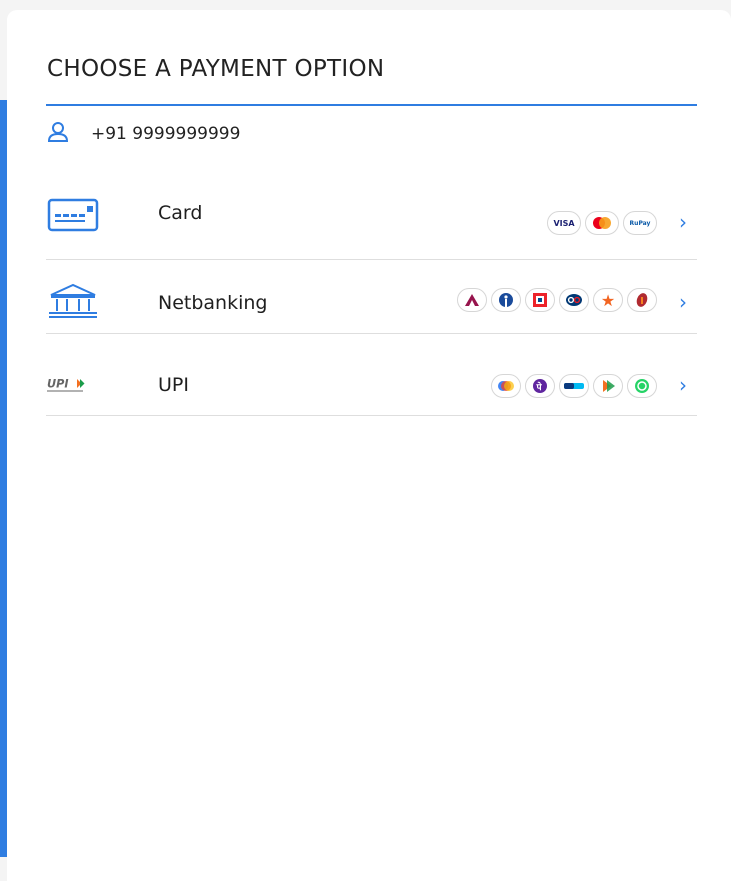 Image resolution: width=731 pixels, height=881 pixels. Describe the element at coordinates (371, 375) in the screenshot. I see `payment-option-upi: UPI UPI पे ›` at that location.